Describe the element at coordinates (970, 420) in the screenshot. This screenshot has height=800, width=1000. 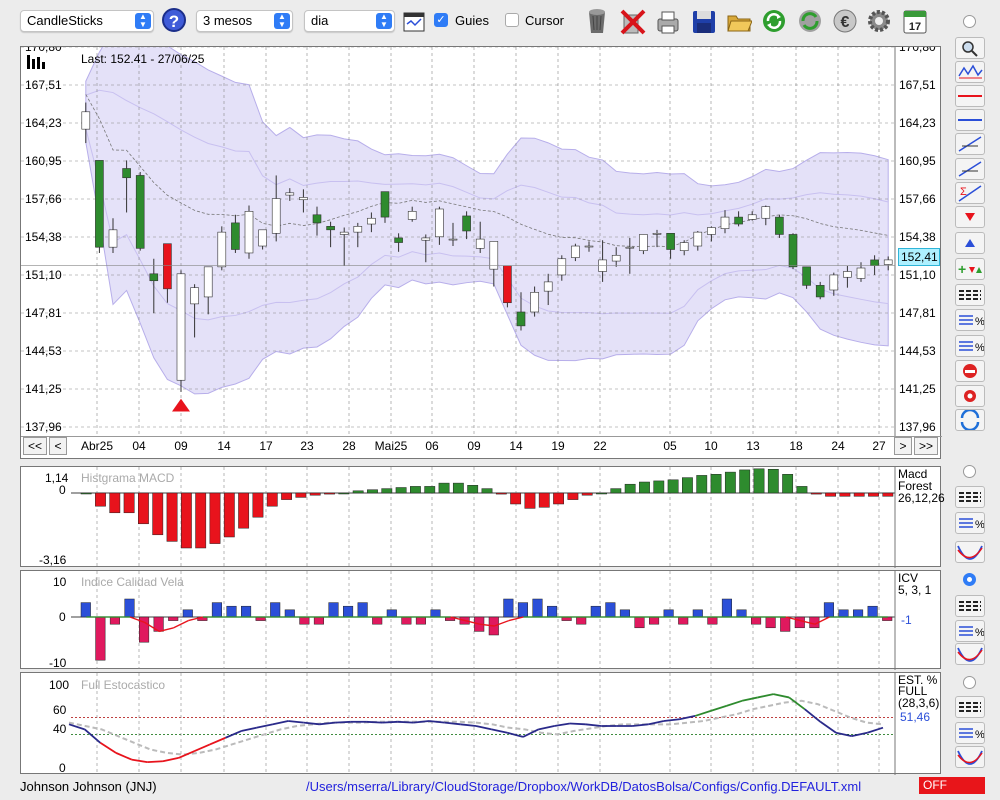
I see `swap-icon` at that location.